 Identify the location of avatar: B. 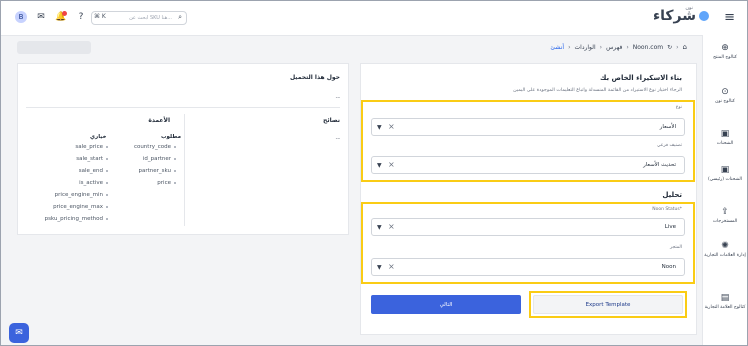
(21, 17).